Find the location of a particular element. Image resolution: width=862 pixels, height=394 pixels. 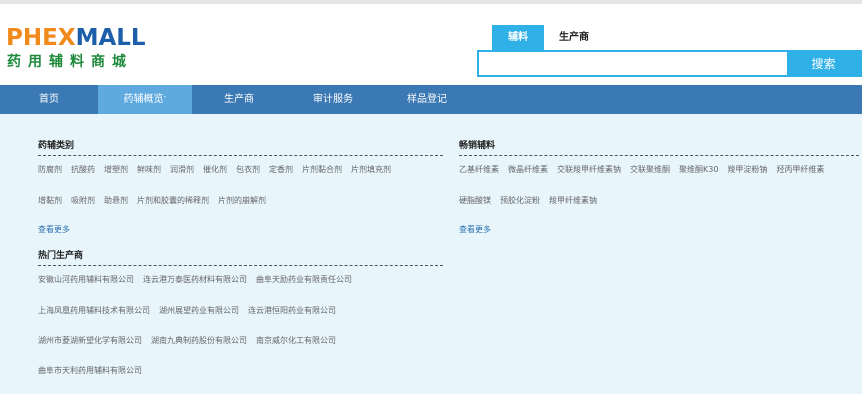

bestsellers-row-2: 硬脂酸镁 预胶化淀粉 羧甲纤维素钠 is located at coordinates (532, 200).